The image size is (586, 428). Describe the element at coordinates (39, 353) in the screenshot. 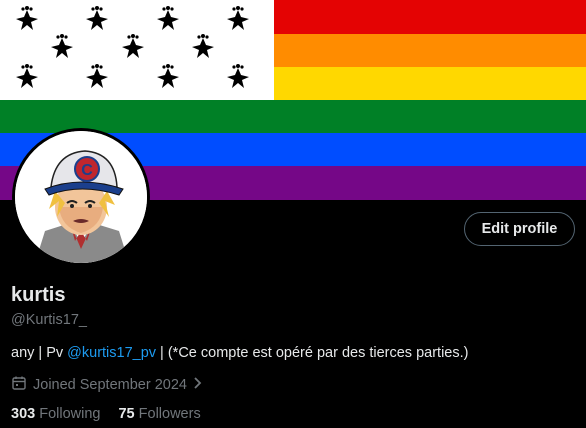

I see `bio-prefix: any | Pv` at that location.